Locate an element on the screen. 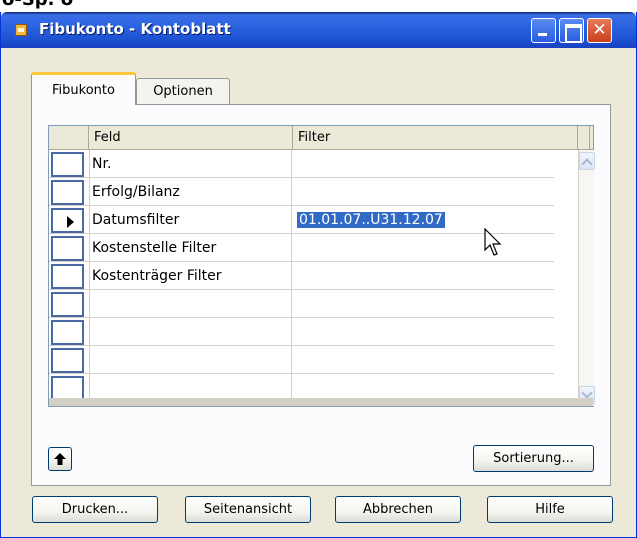  column-header-feld: Feld is located at coordinates (191, 137).